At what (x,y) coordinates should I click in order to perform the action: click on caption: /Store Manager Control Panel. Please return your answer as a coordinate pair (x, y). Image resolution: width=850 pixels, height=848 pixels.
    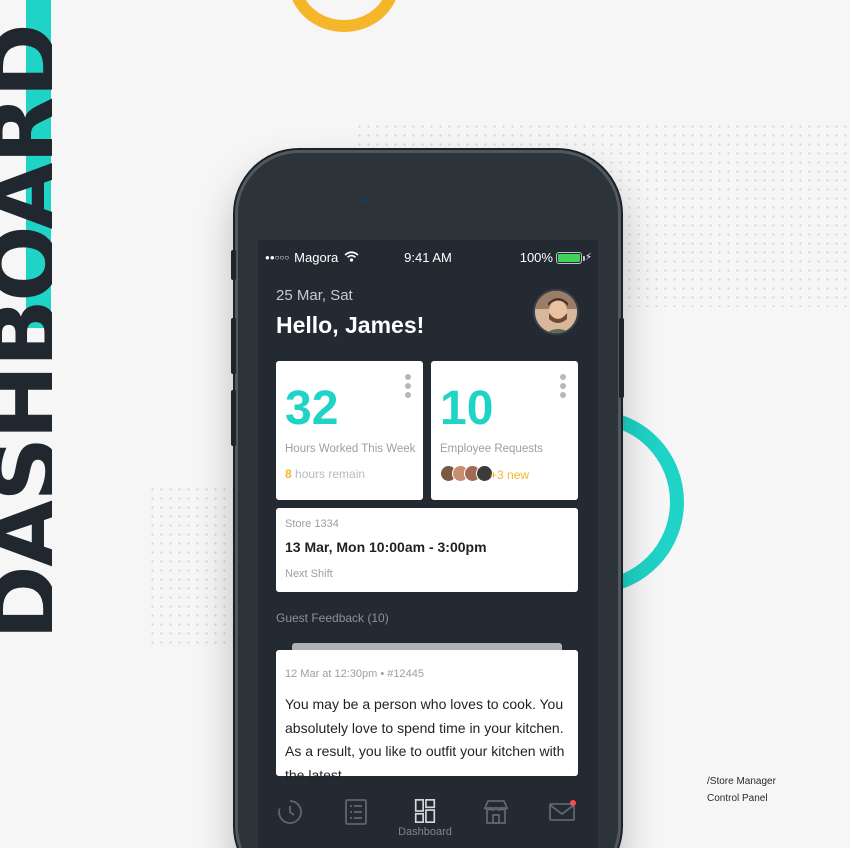
    Looking at the image, I should click on (741, 790).